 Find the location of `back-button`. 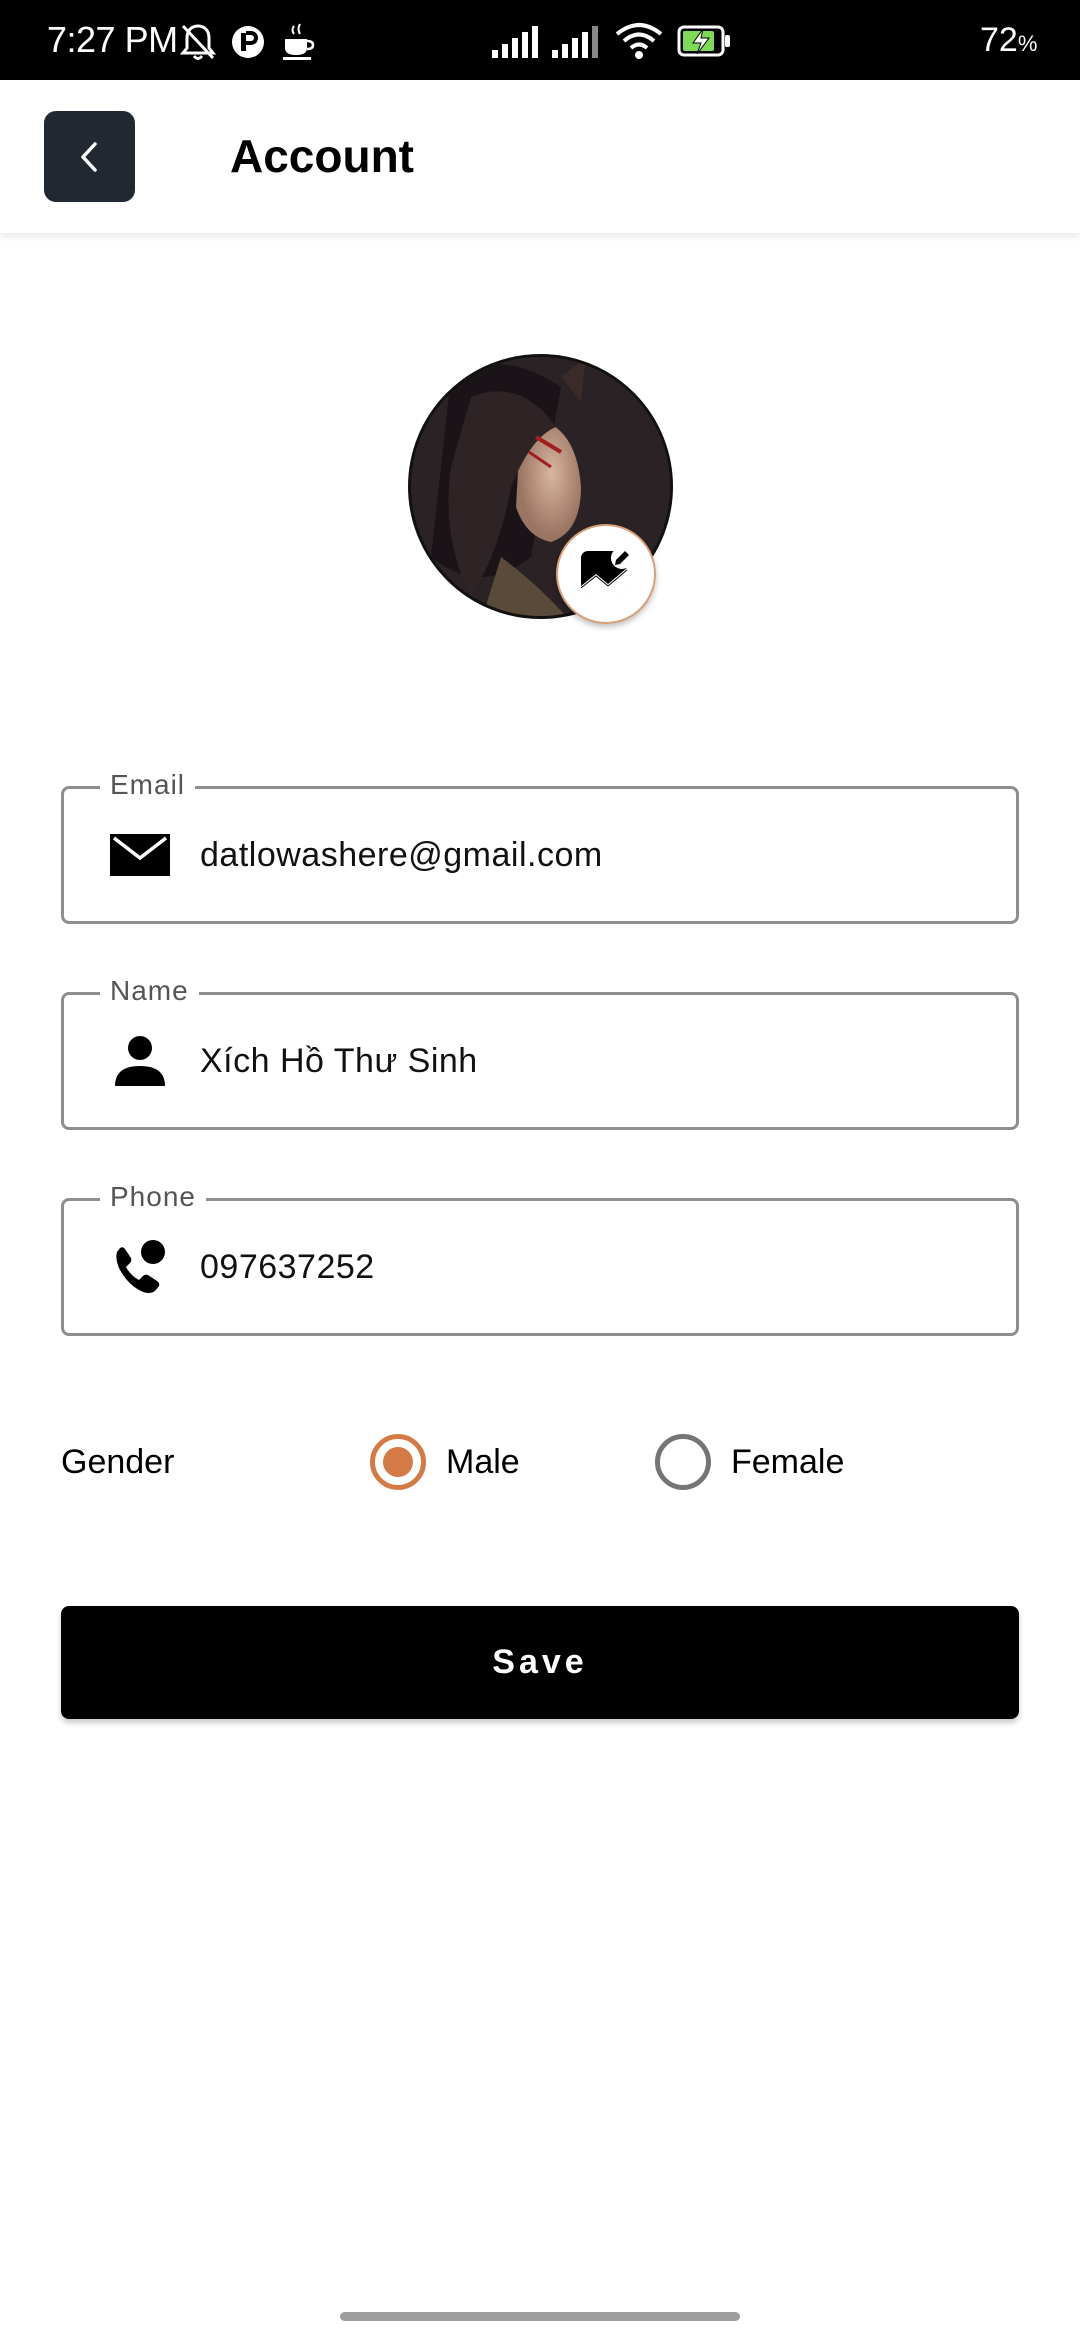

back-button is located at coordinates (89, 156).